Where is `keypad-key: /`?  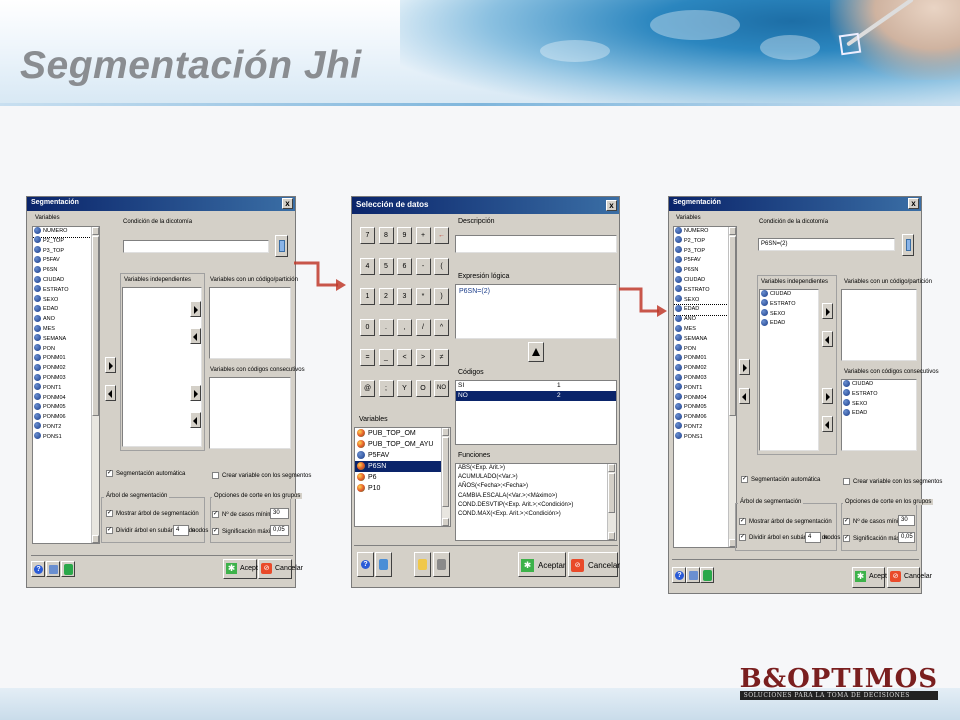 keypad-key: / is located at coordinates (423, 327).